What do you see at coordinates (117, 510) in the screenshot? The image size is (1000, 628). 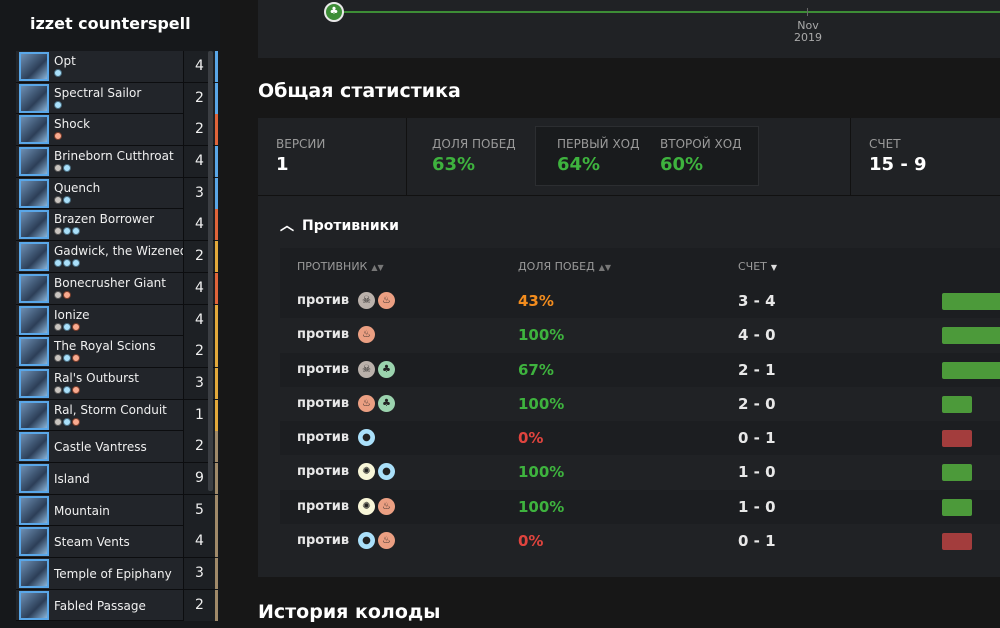 I see `card-row: Mountain 5` at bounding box center [117, 510].